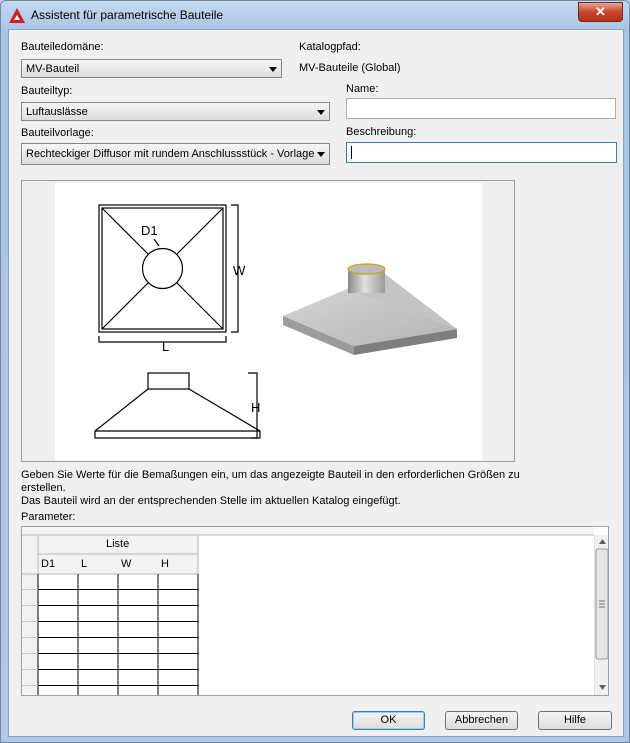 The width and height of the screenshot is (630, 743). What do you see at coordinates (602, 541) in the screenshot?
I see `scroll-up-icon` at bounding box center [602, 541].